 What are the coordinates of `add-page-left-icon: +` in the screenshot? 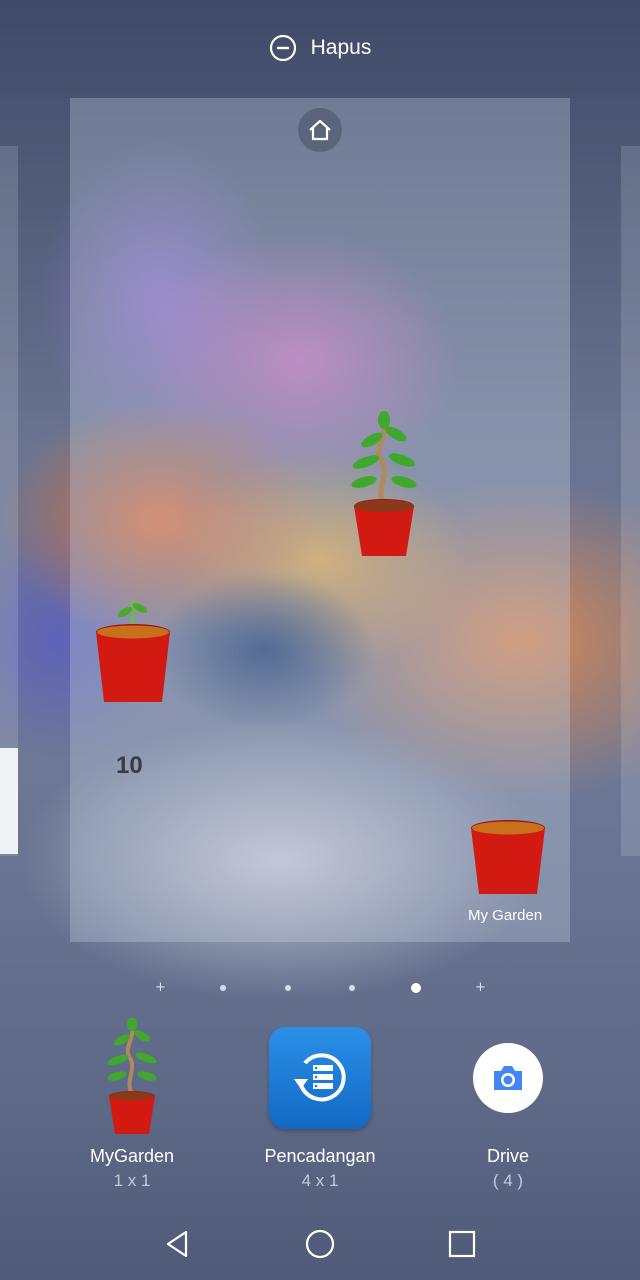 It's located at (160, 987).